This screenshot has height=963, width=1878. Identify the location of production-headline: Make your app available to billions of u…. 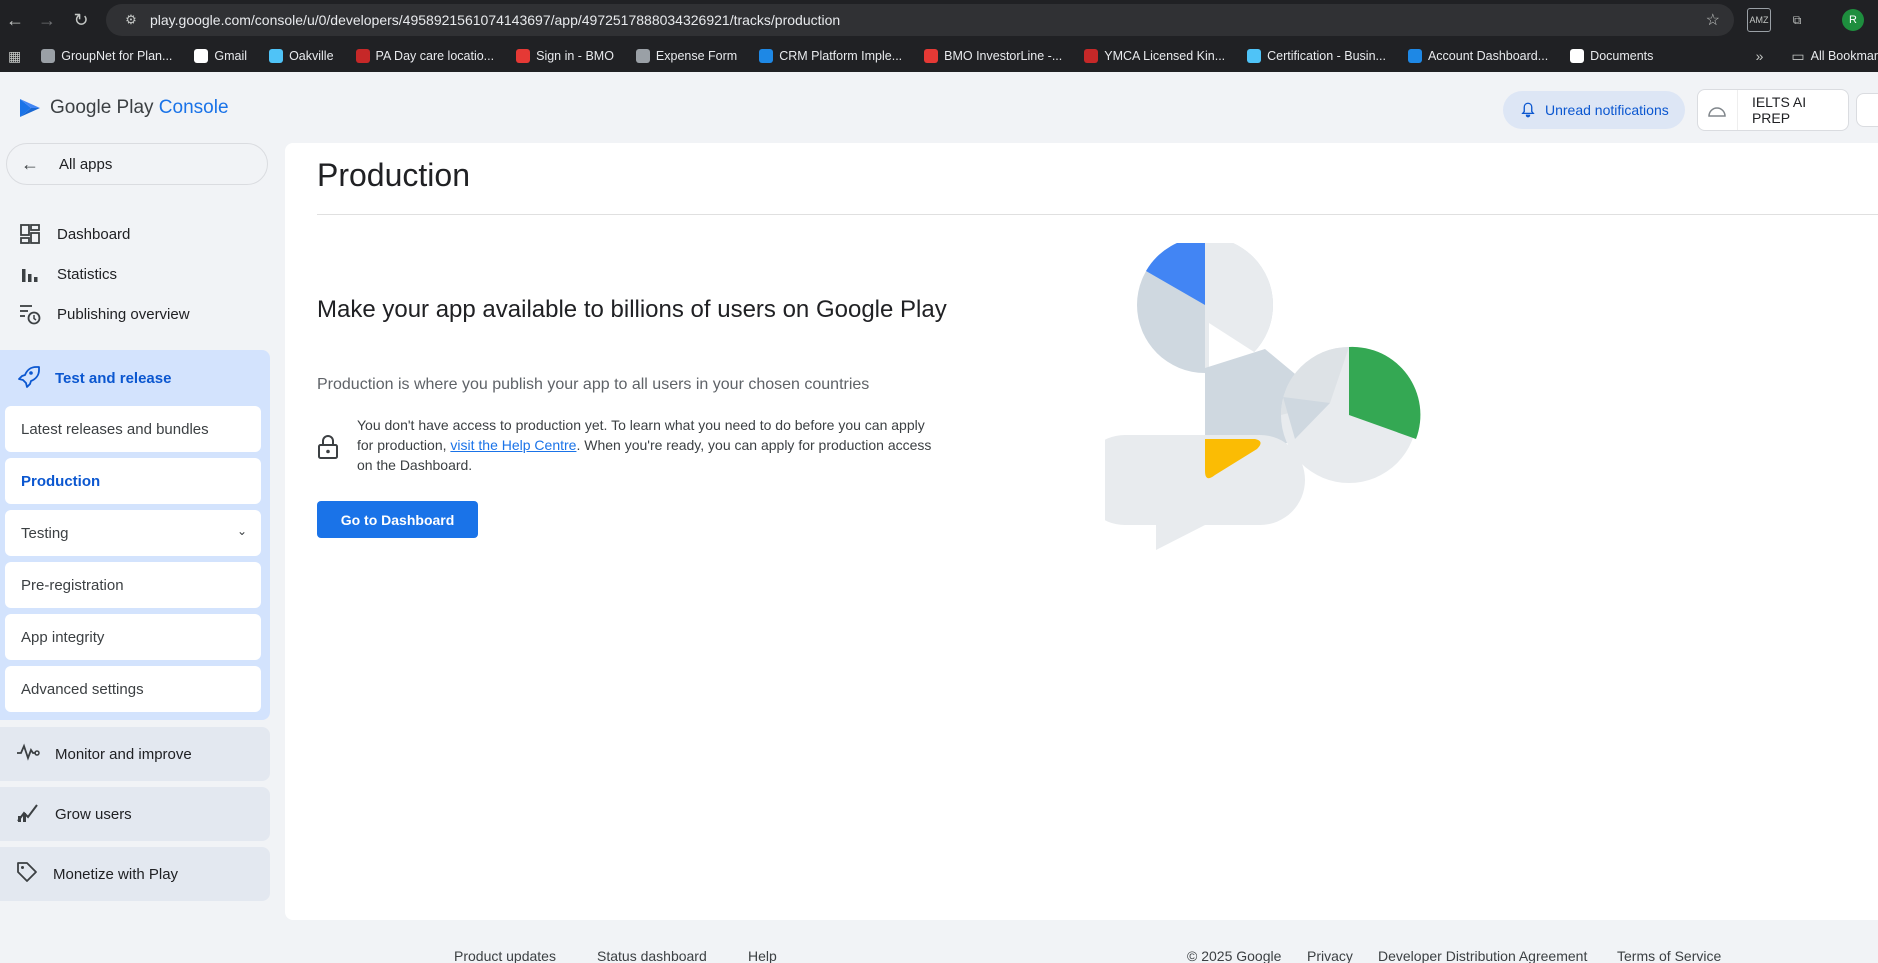
(632, 309).